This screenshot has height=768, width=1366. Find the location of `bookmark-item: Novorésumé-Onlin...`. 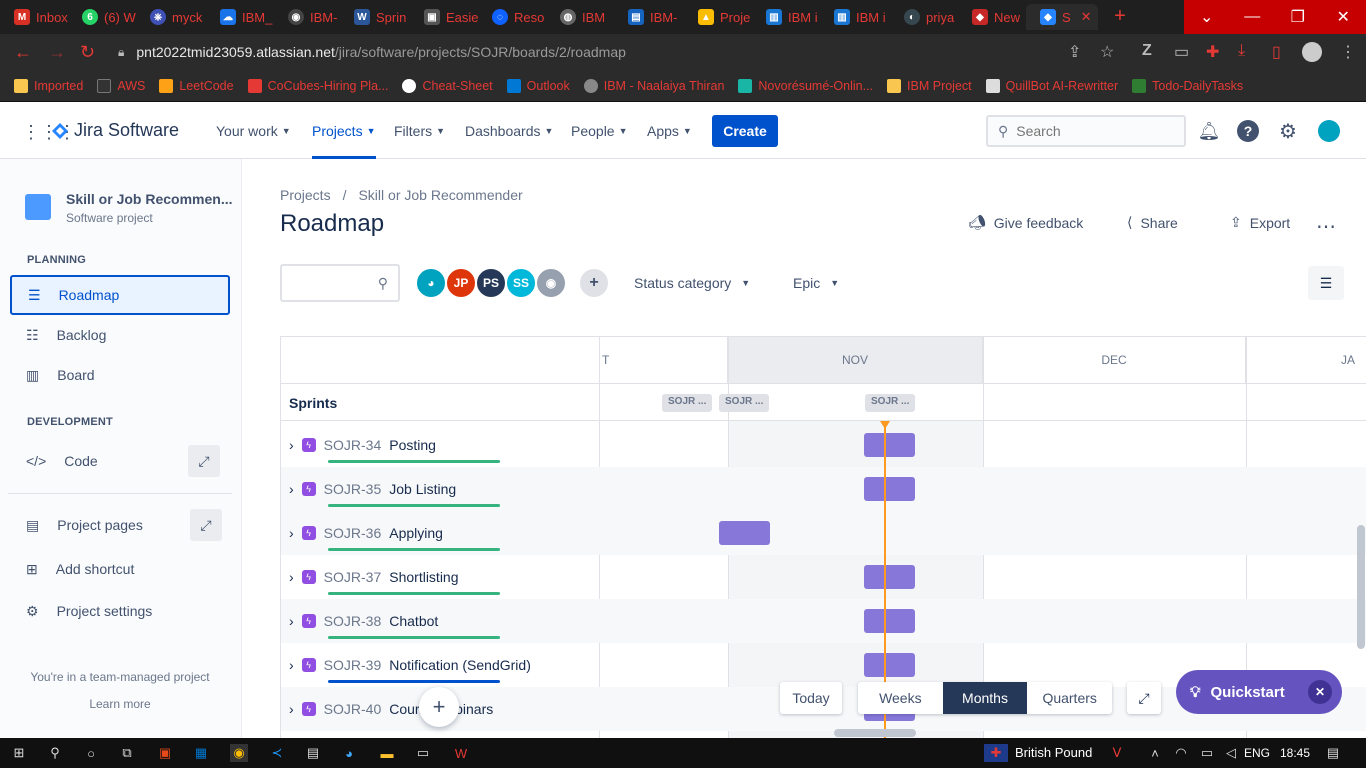

bookmark-item: Novorésumé-Onlin... is located at coordinates (805, 85).